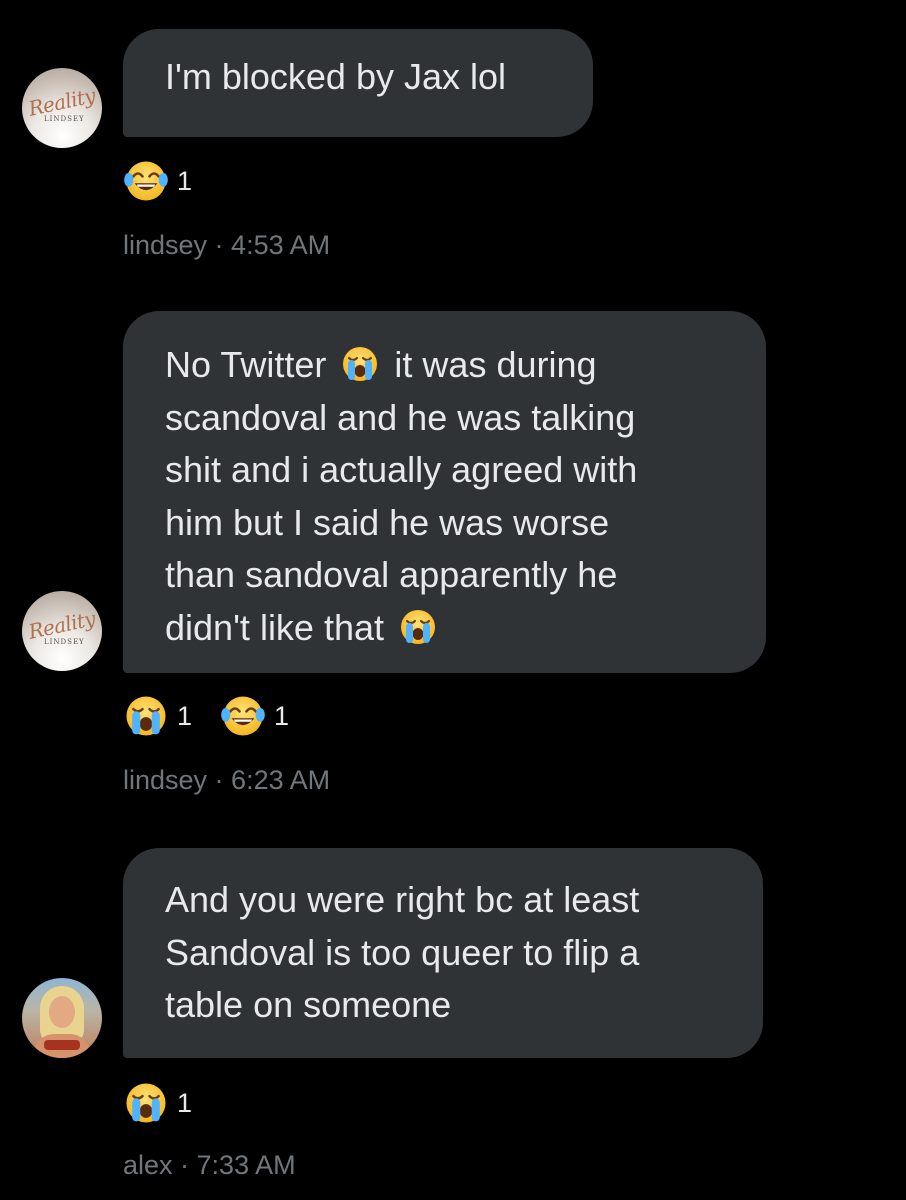  Describe the element at coordinates (402, 899) in the screenshot. I see `message-line: And you were right bc at least` at that location.